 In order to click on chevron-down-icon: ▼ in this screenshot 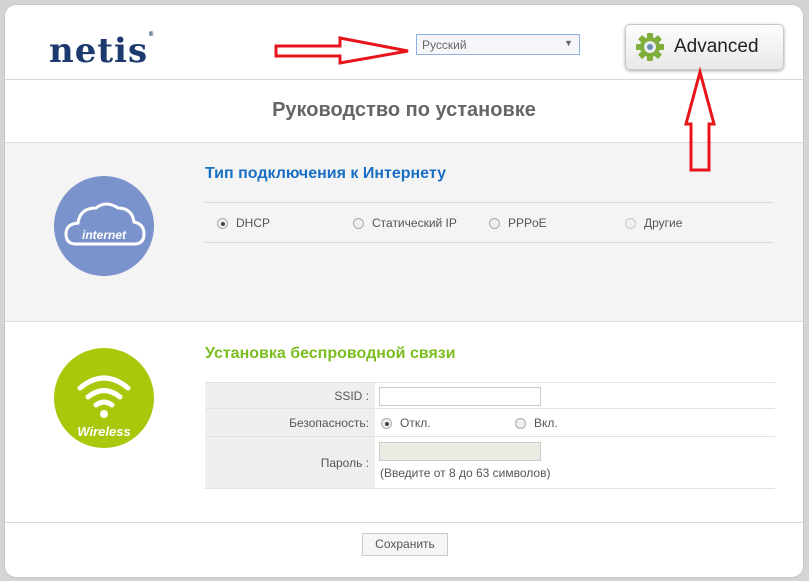, I will do `click(568, 43)`.